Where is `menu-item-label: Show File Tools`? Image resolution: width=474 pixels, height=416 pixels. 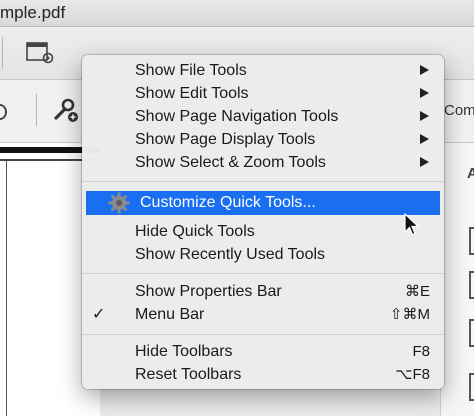
menu-item-label: Show File Tools is located at coordinates (191, 70).